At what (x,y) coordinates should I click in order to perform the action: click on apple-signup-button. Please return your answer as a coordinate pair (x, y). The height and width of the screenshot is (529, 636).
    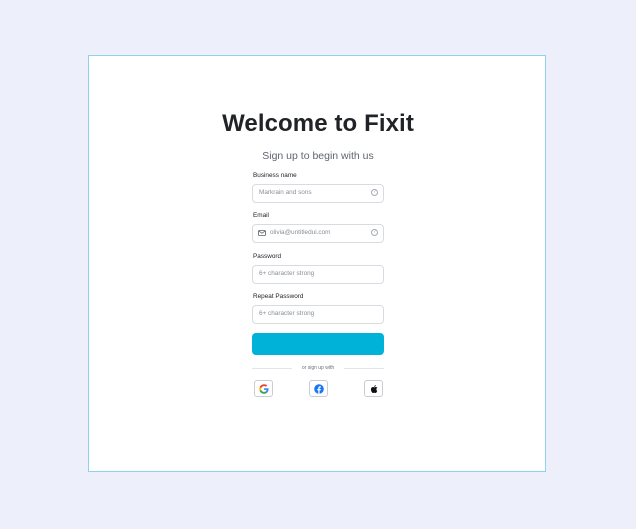
    Looking at the image, I should click on (373, 388).